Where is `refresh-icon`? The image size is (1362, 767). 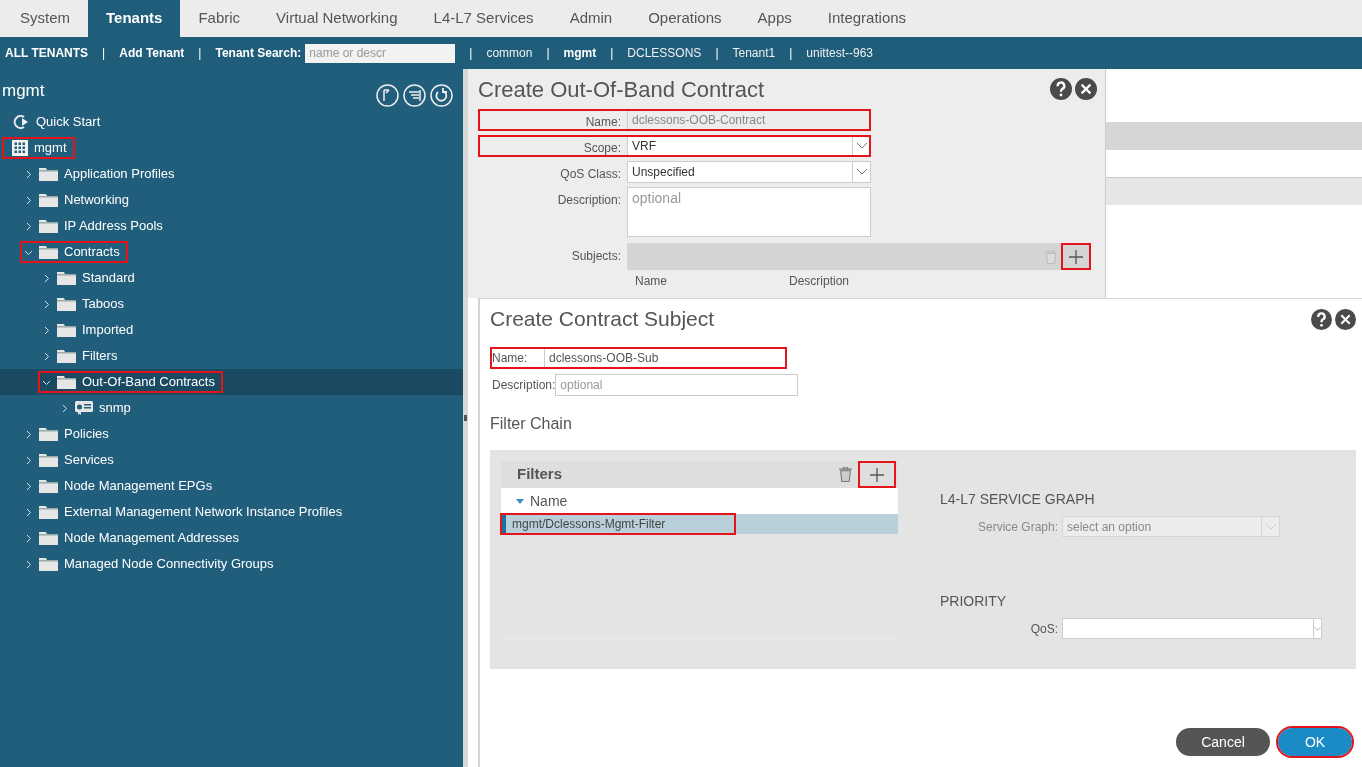 refresh-icon is located at coordinates (441, 95).